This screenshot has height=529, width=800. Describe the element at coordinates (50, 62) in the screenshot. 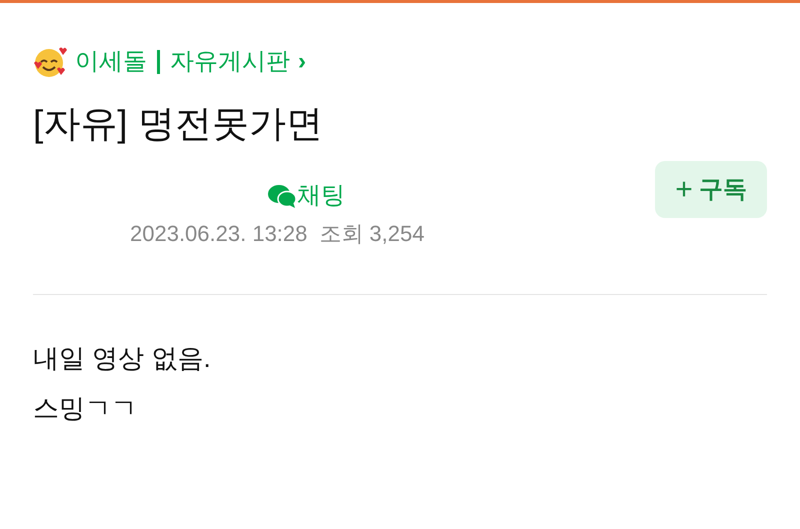

I see `smiling-face-icon` at that location.